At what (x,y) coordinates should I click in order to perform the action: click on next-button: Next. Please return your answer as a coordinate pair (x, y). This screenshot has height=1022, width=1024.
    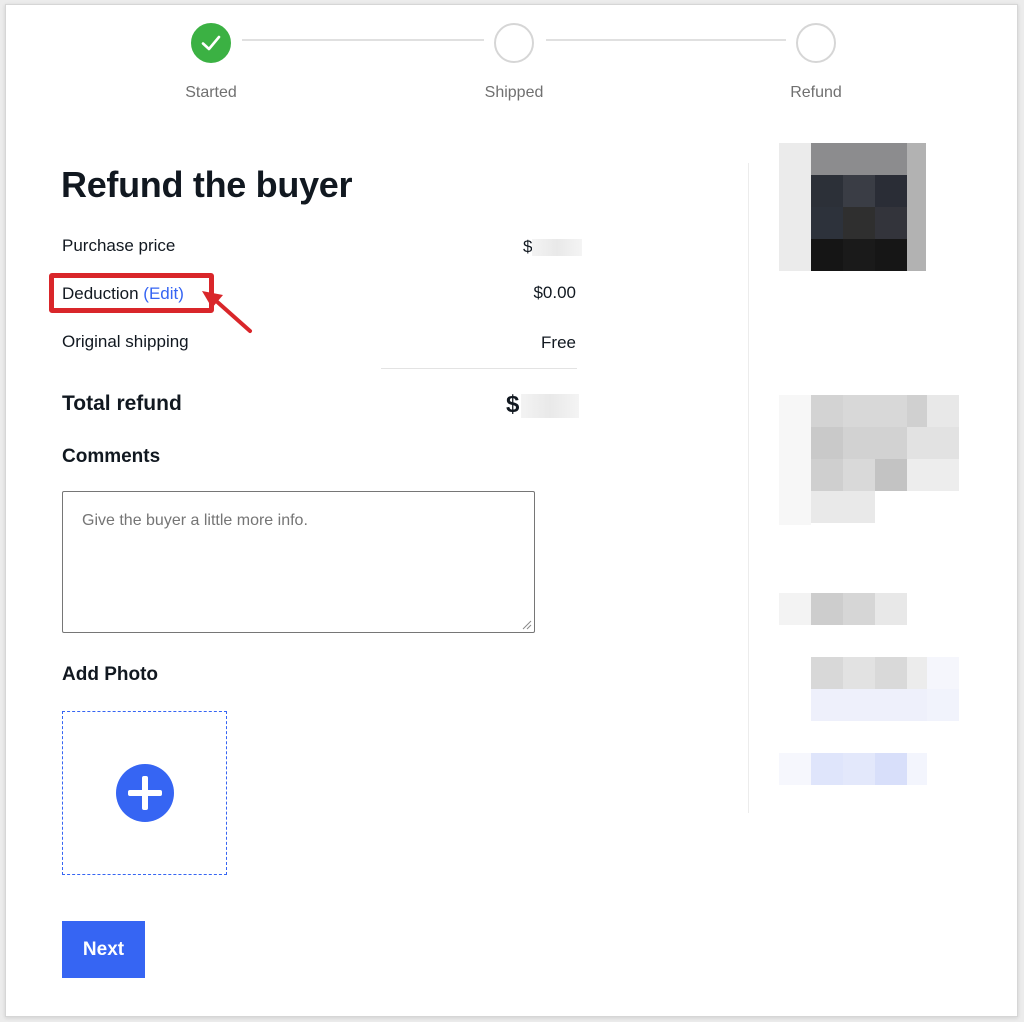
    Looking at the image, I should click on (103, 949).